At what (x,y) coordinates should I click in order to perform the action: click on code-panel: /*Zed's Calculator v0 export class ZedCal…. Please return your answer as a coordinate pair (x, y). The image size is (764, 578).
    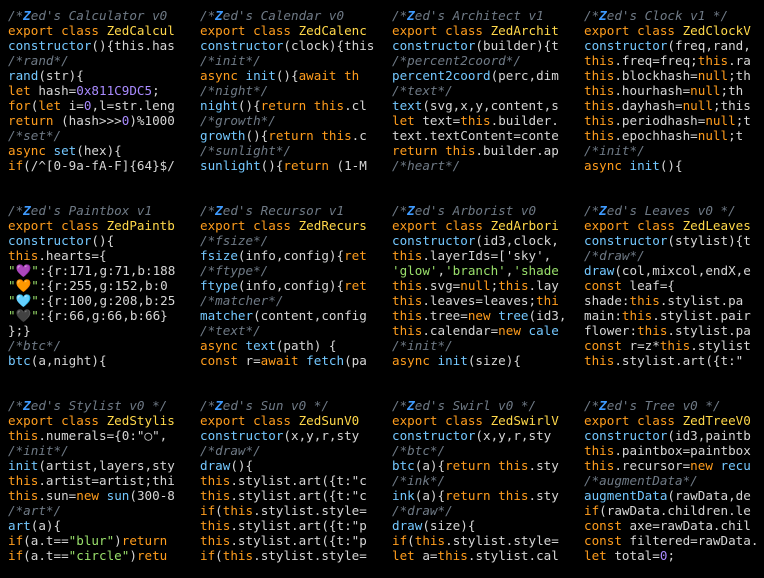
    Looking at the image, I should click on (99, 98).